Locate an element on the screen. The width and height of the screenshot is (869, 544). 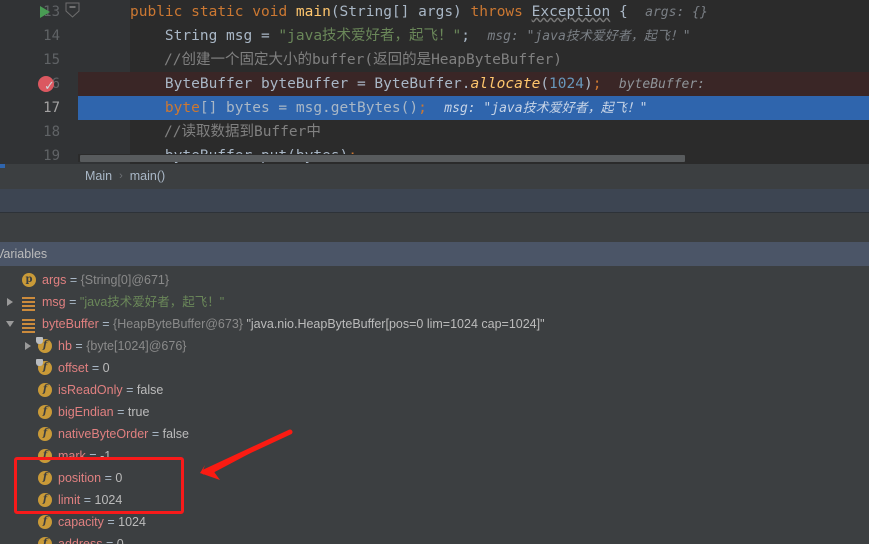
editor-horizontal-scrollbar-thumb is located at coordinates (382, 158).